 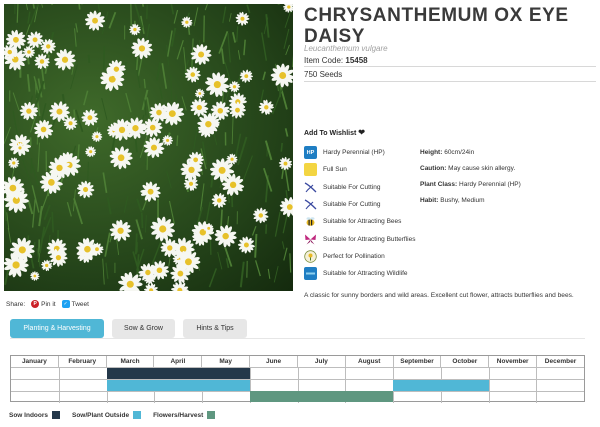 I want to click on month-header: June, so click(x=274, y=361).